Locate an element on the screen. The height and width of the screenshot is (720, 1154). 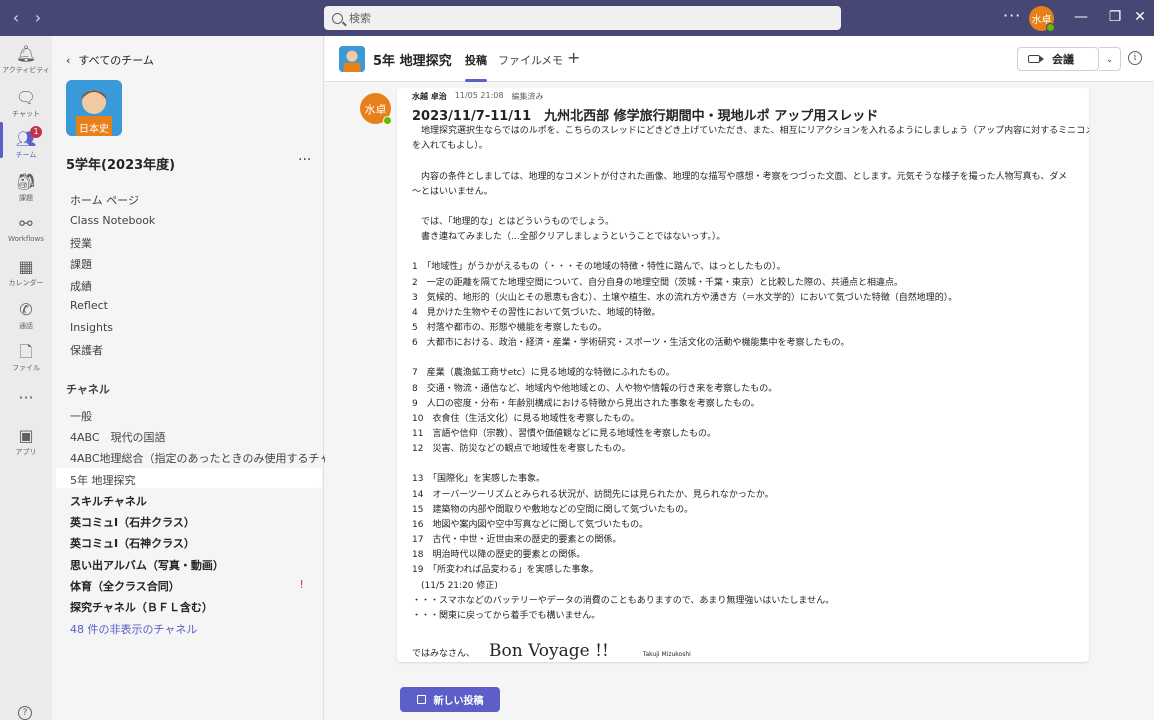
channel-5-geography: 5年 地理探究 is located at coordinates (103, 480).